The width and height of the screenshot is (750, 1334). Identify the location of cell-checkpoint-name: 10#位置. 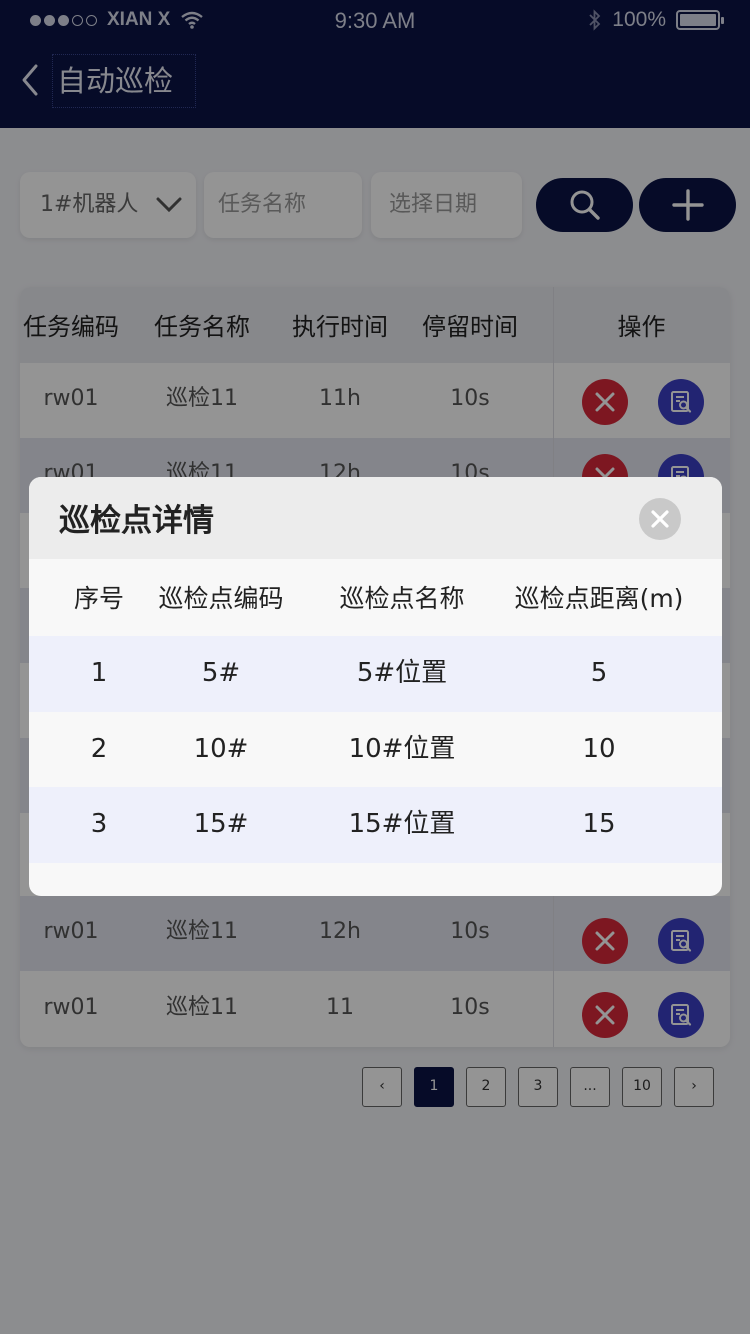
(402, 749).